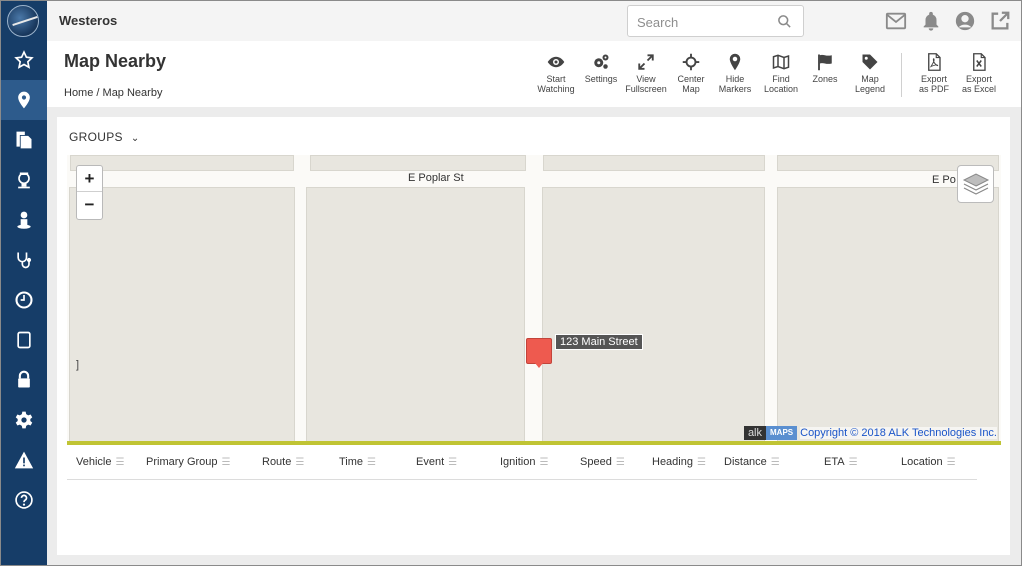  I want to click on notifications-button, so click(931, 21).